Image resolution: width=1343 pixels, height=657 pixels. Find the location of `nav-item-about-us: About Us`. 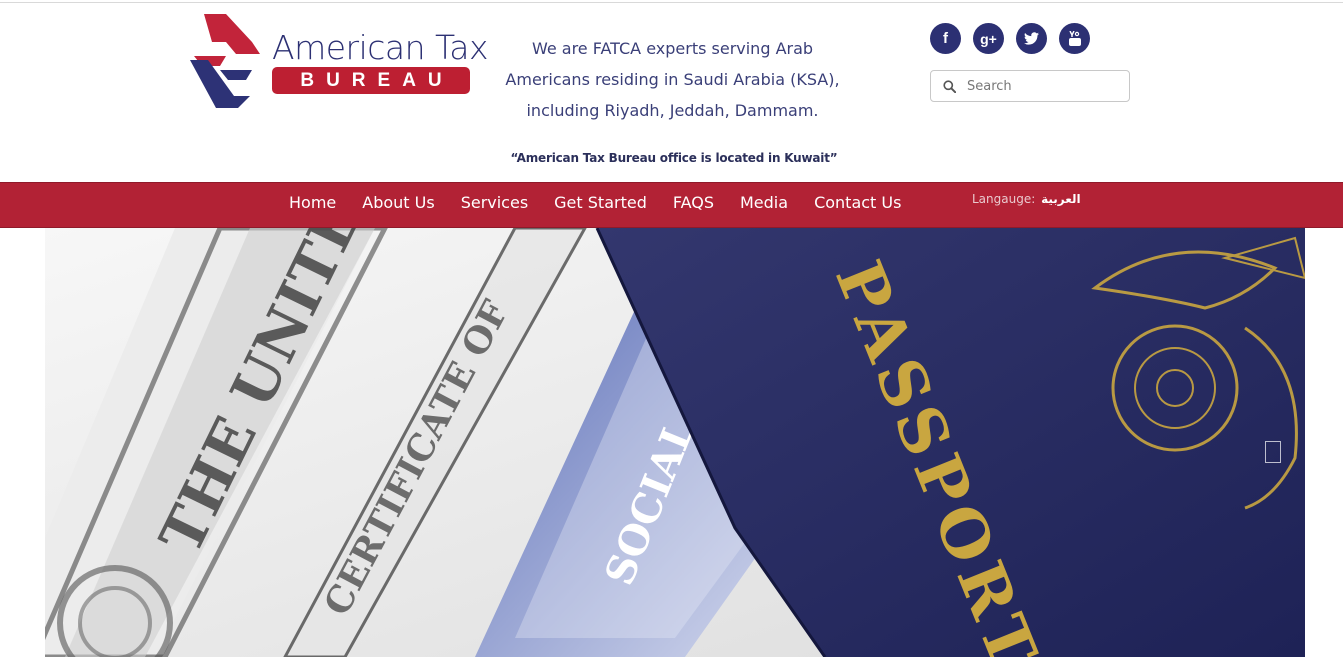

nav-item-about-us: About Us is located at coordinates (398, 205).